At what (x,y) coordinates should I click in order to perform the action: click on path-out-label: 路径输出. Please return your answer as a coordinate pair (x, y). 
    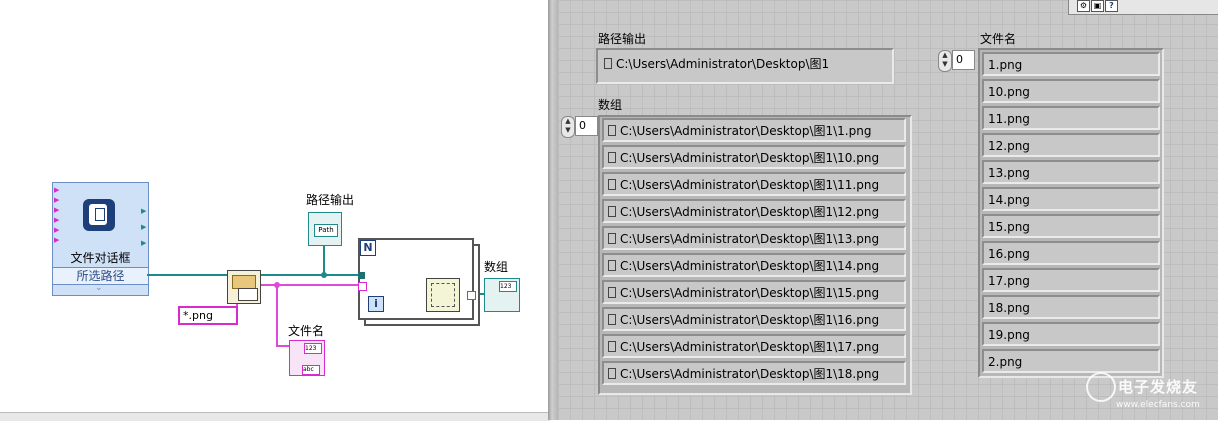
    Looking at the image, I should click on (622, 39).